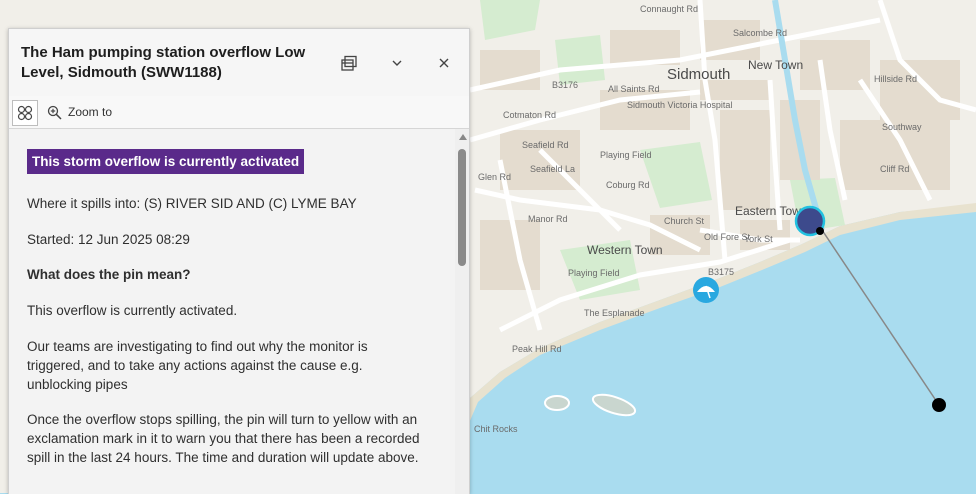  Describe the element at coordinates (894, 169) in the screenshot. I see `road-label-cliff: Cliff Rd` at that location.